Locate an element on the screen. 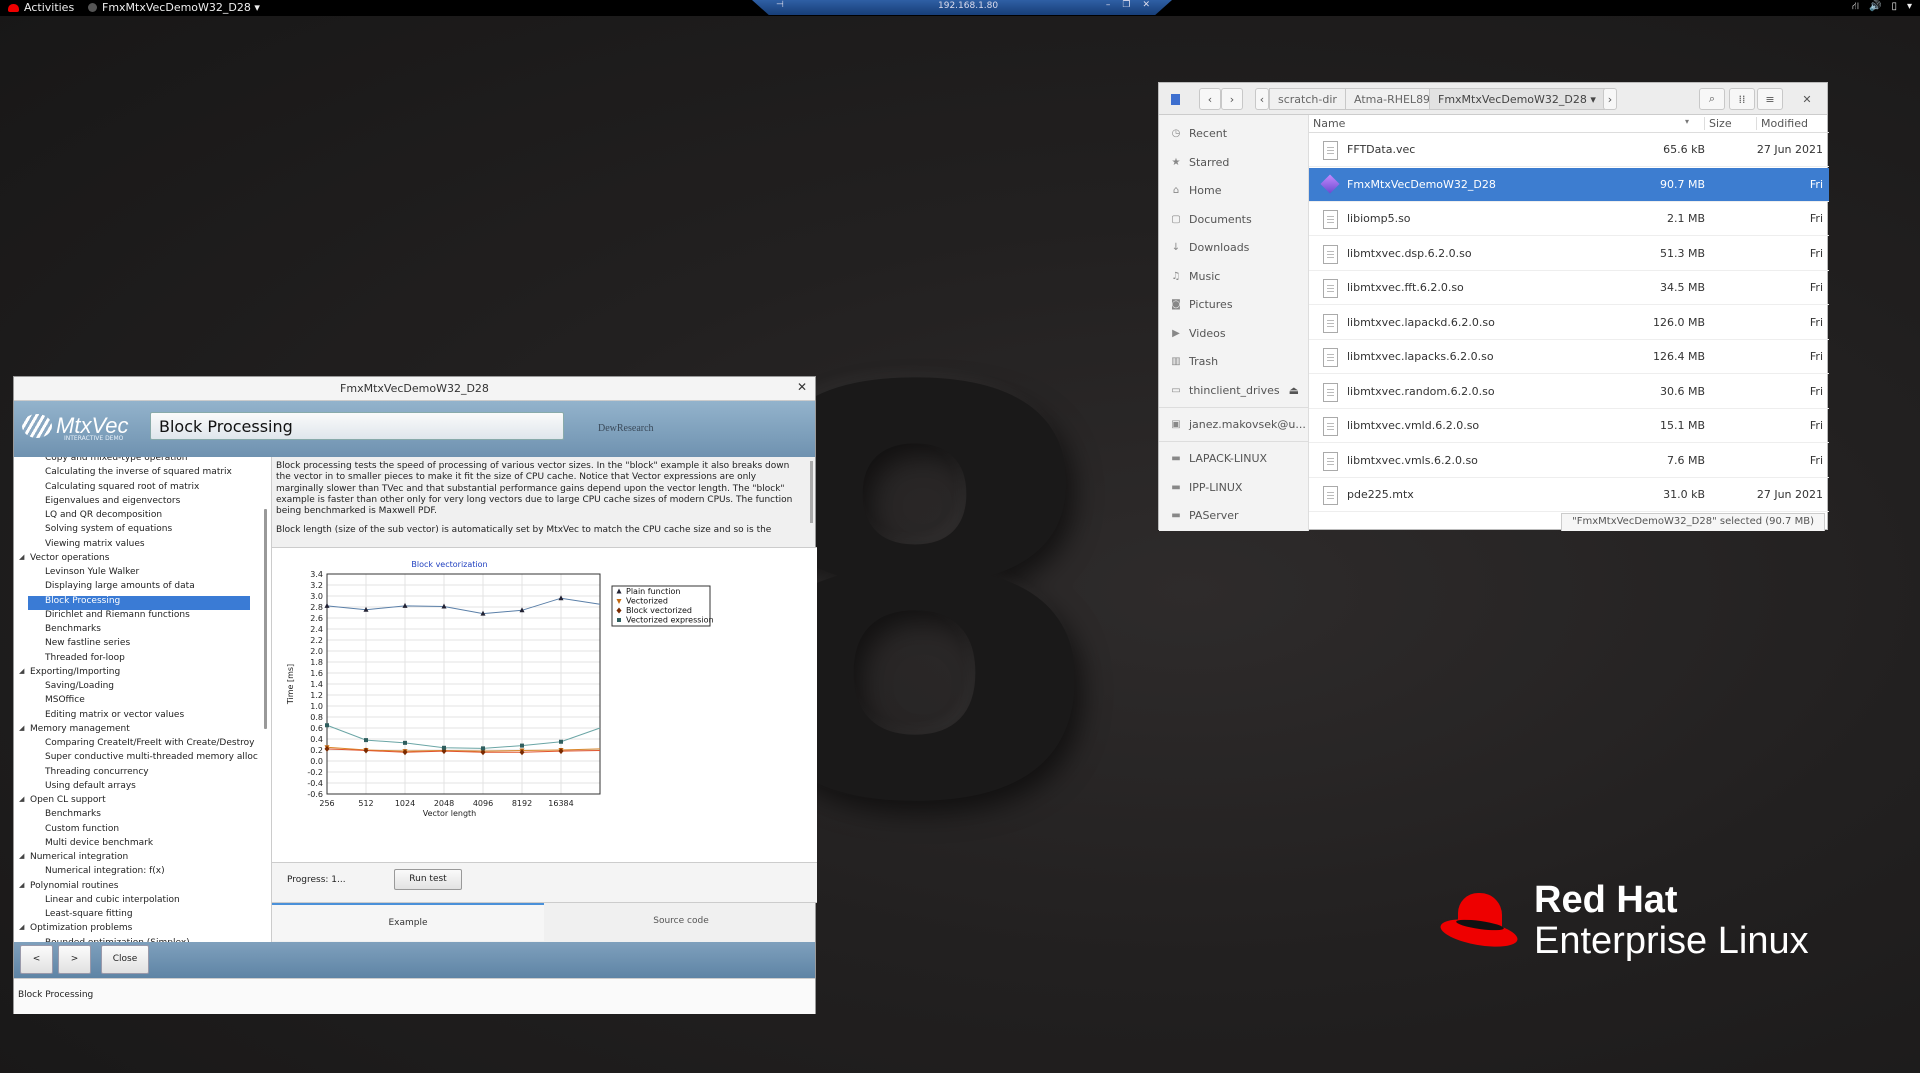 This screenshot has width=1920, height=1073. next-button: > is located at coordinates (74, 959).